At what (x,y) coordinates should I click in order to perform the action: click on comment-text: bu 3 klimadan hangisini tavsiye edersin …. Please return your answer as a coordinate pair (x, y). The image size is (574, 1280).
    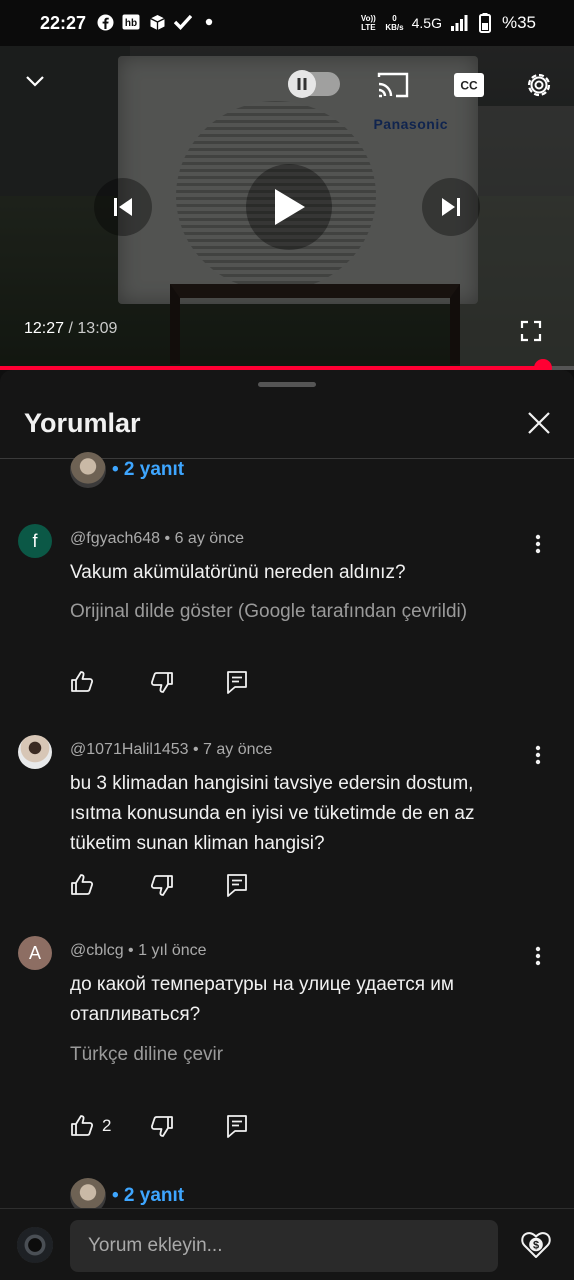
    Looking at the image, I should click on (272, 813).